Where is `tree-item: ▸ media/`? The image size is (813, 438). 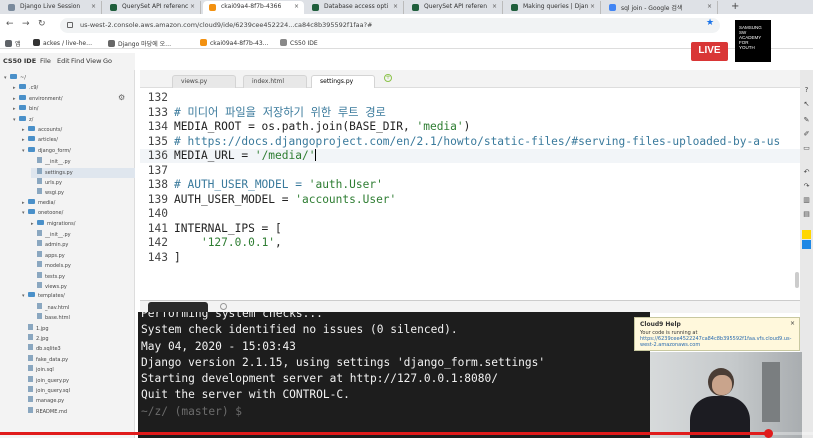
tree-item: ▸ media/ is located at coordinates (38, 203).